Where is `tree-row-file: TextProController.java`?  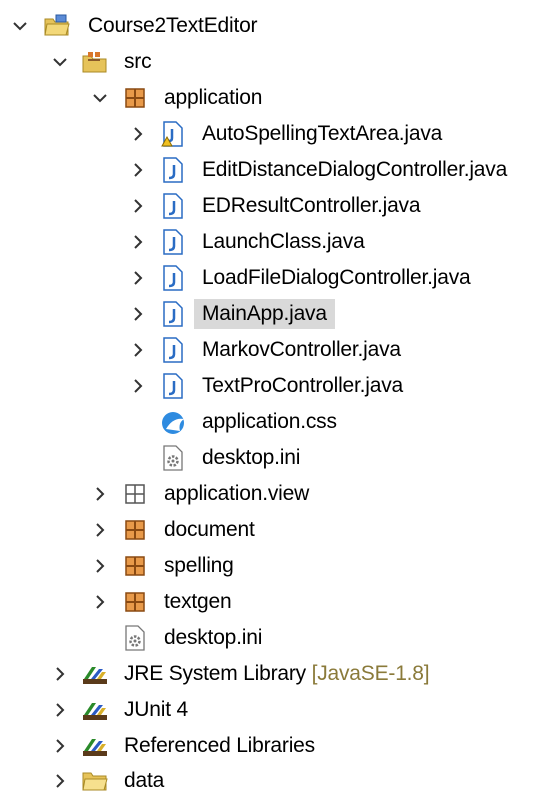
tree-row-file: TextProController.java is located at coordinates (277, 386).